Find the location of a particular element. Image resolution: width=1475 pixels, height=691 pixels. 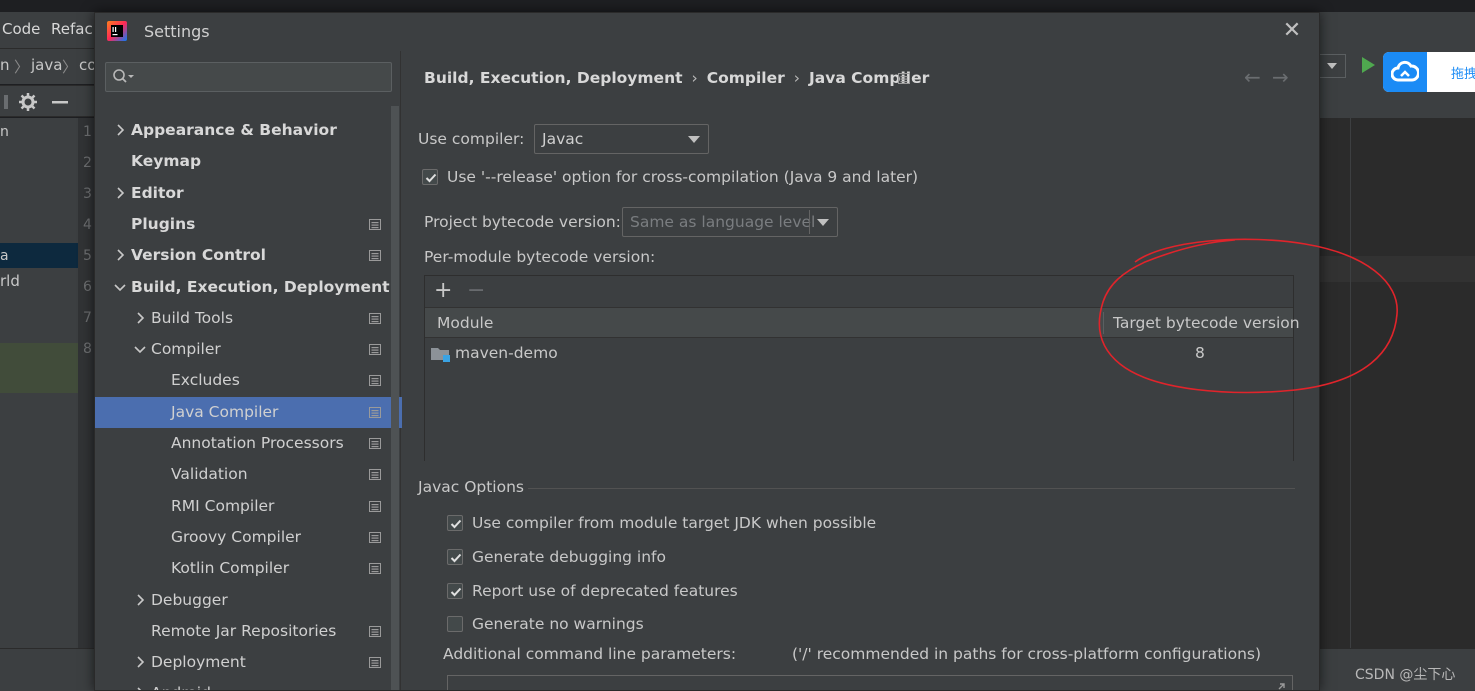

tree-item-deployment: Deployment is located at coordinates (243, 662).